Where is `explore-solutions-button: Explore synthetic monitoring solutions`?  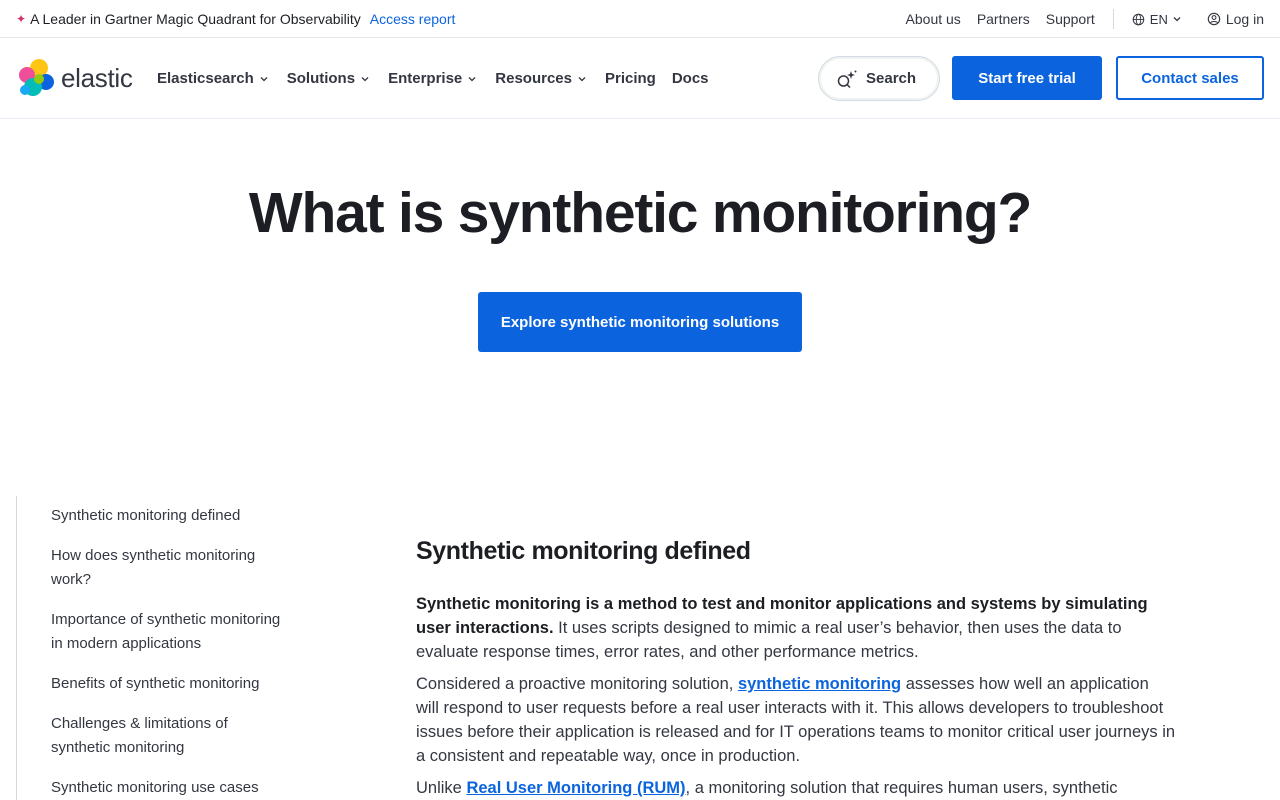
explore-solutions-button: Explore synthetic monitoring solutions is located at coordinates (640, 322).